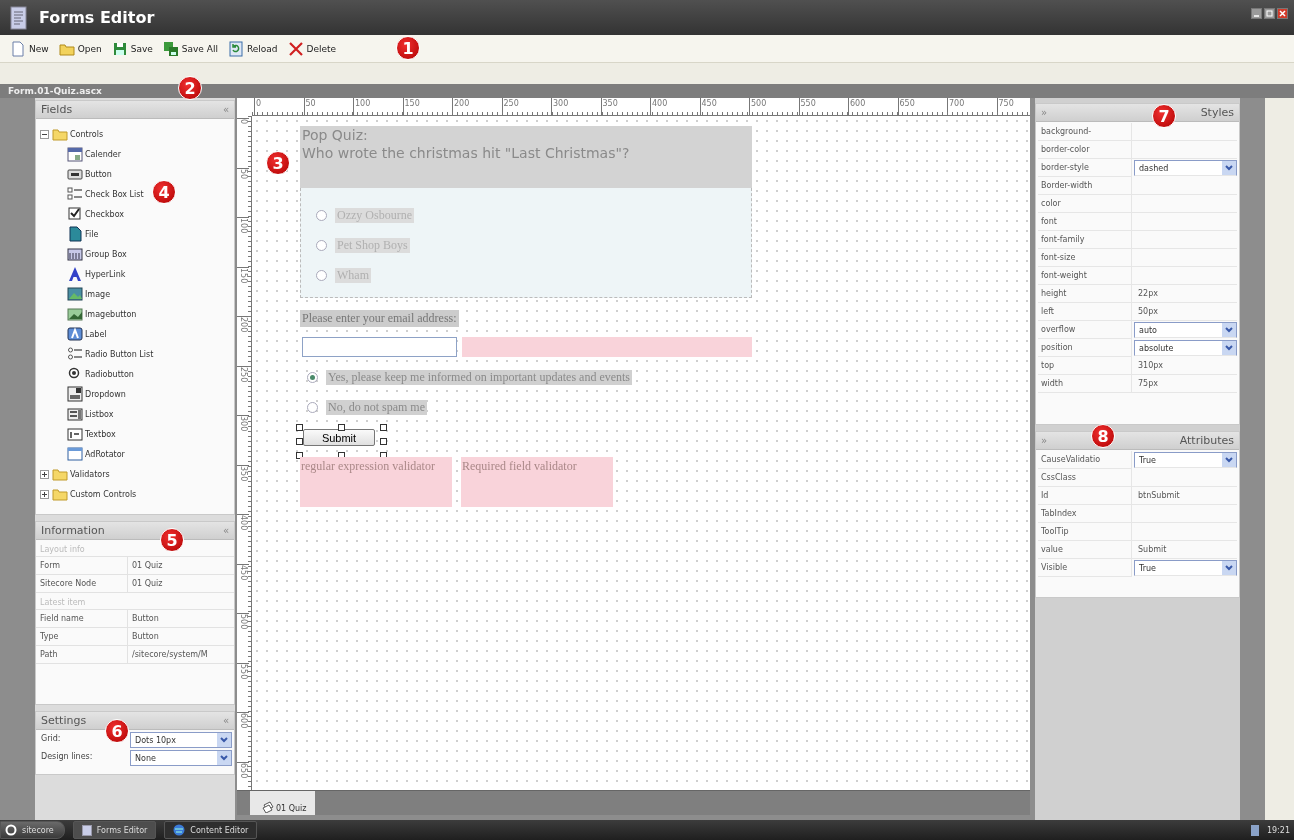 The width and height of the screenshot is (1294, 840). I want to click on cross-icon, so click(295, 48).